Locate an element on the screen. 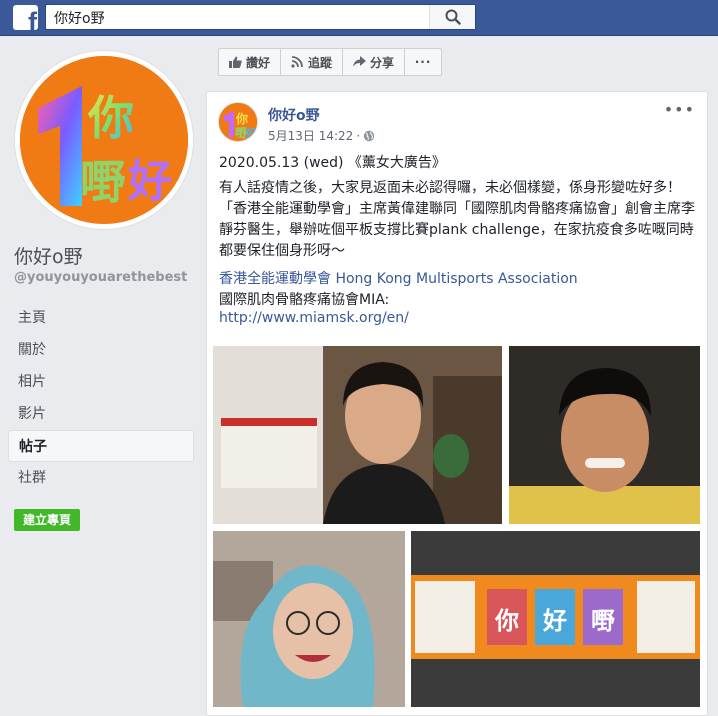 This screenshot has width=718, height=716. follow-label: 追蹤 is located at coordinates (320, 62).